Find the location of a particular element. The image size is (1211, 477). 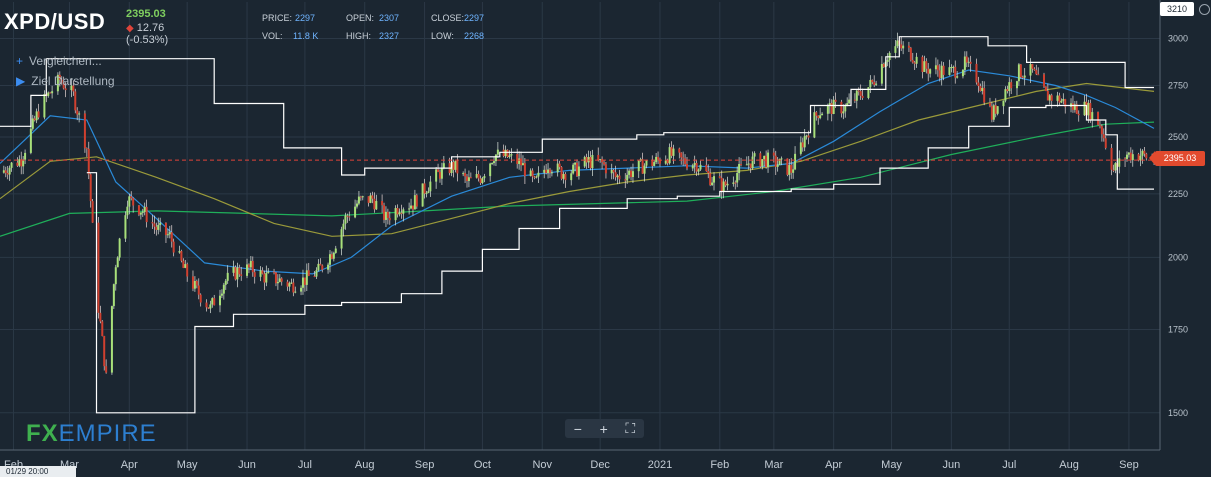

price-change: ◆ 12.76 (-0.53%) is located at coordinates (147, 34).